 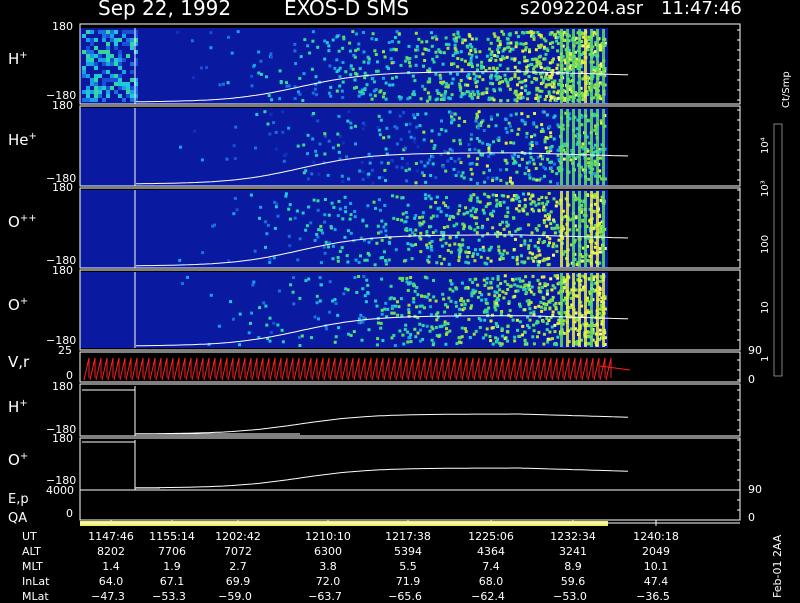 What do you see at coordinates (786, 89) in the screenshot?
I see `colorbar-unit: Ct/Smp` at bounding box center [786, 89].